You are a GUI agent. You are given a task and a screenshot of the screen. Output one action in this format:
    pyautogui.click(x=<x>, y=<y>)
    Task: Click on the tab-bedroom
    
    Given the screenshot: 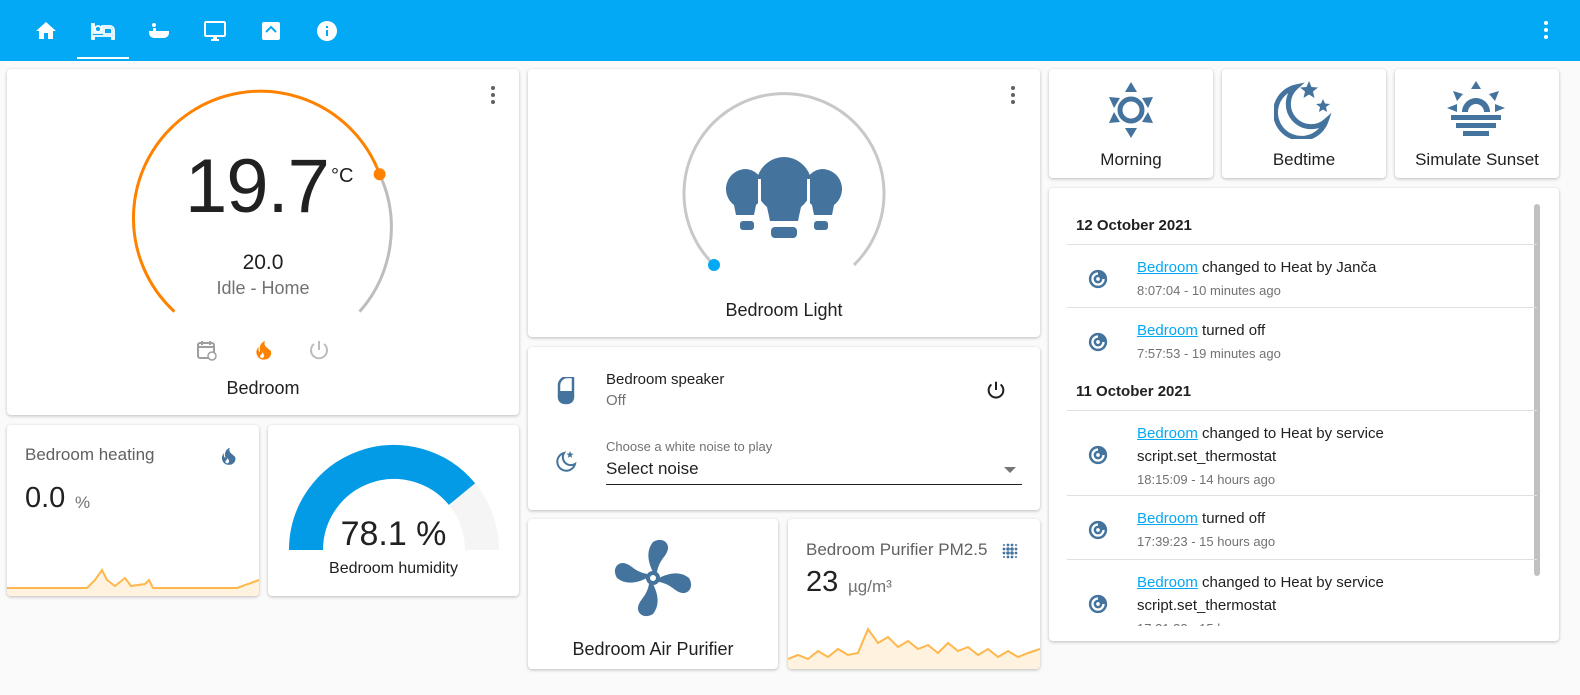 What is the action you would take?
    pyautogui.click(x=103, y=30)
    